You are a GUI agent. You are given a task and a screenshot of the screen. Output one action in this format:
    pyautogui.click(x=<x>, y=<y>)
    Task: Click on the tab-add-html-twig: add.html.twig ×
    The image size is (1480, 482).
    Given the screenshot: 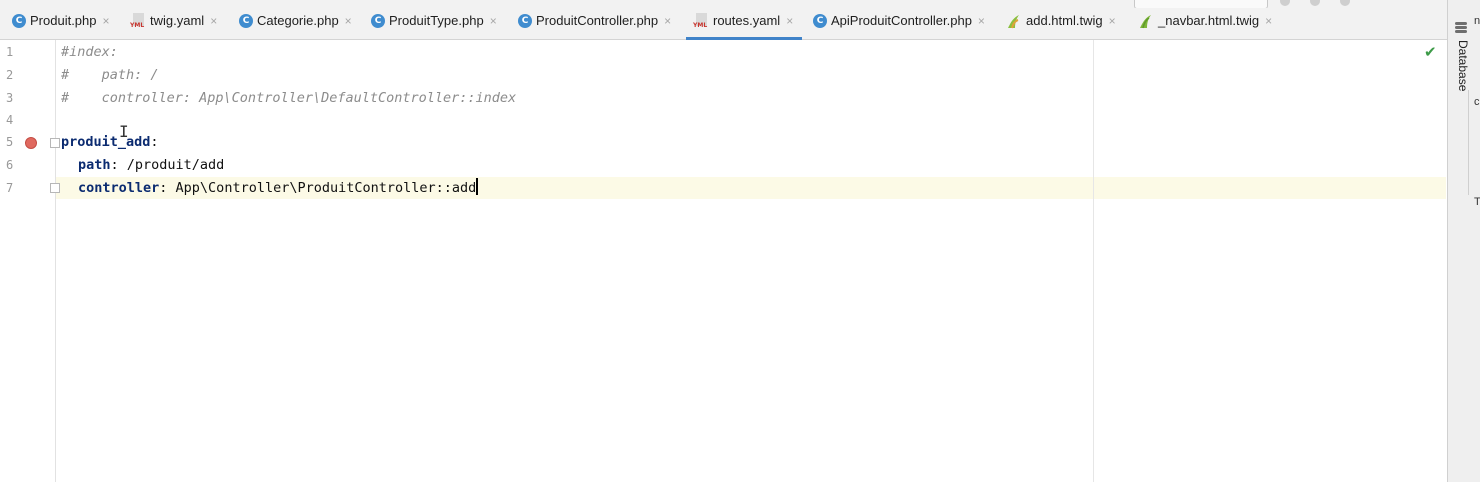 What is the action you would take?
    pyautogui.click(x=1061, y=26)
    